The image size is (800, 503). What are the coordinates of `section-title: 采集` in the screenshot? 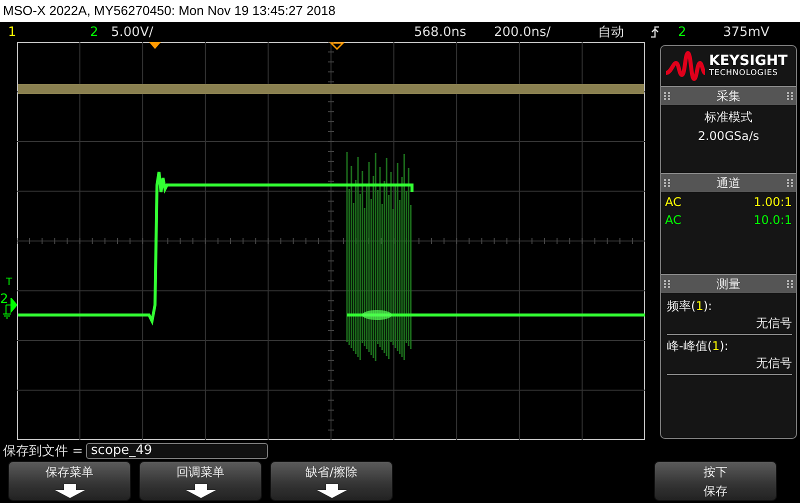 It's located at (728, 96).